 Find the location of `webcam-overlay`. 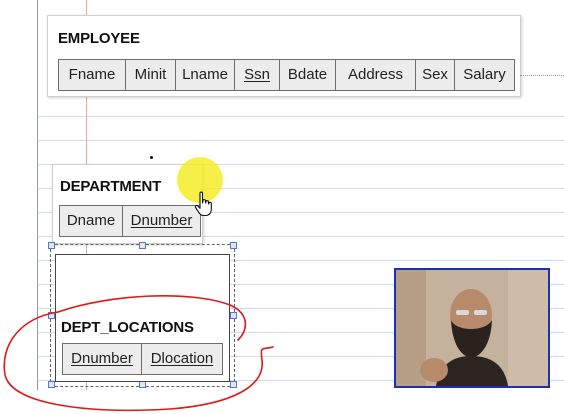

webcam-overlay is located at coordinates (472, 328).